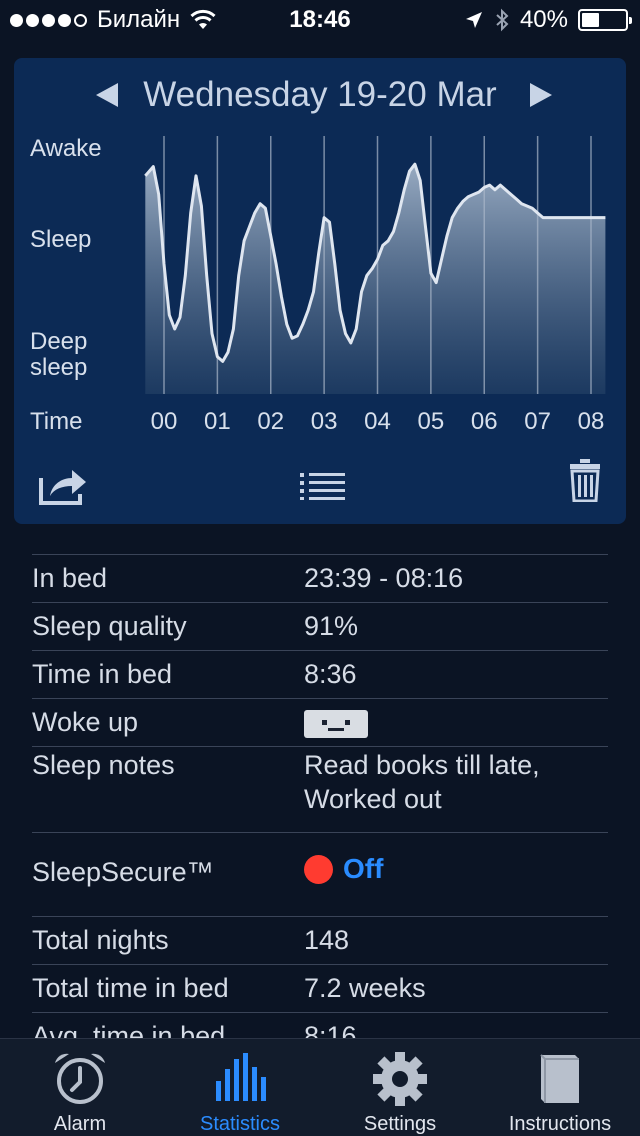 Image resolution: width=640 pixels, height=1136 pixels. I want to click on total-nights-row: Total nights 148, so click(320, 940).